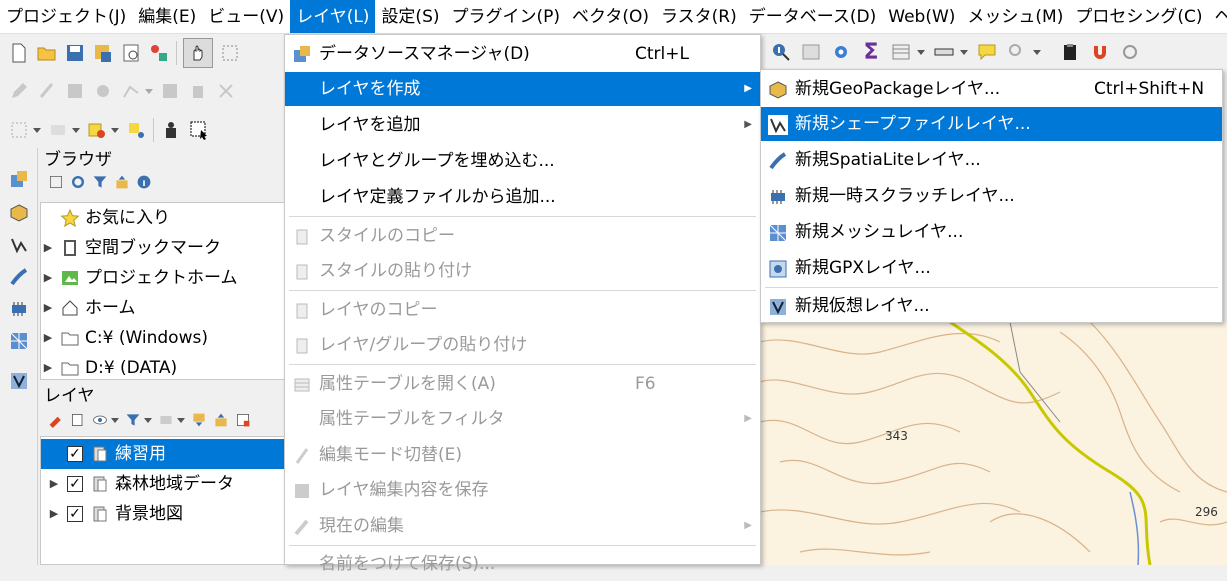  I want to click on magnet-snapping-icon, so click(1100, 52).